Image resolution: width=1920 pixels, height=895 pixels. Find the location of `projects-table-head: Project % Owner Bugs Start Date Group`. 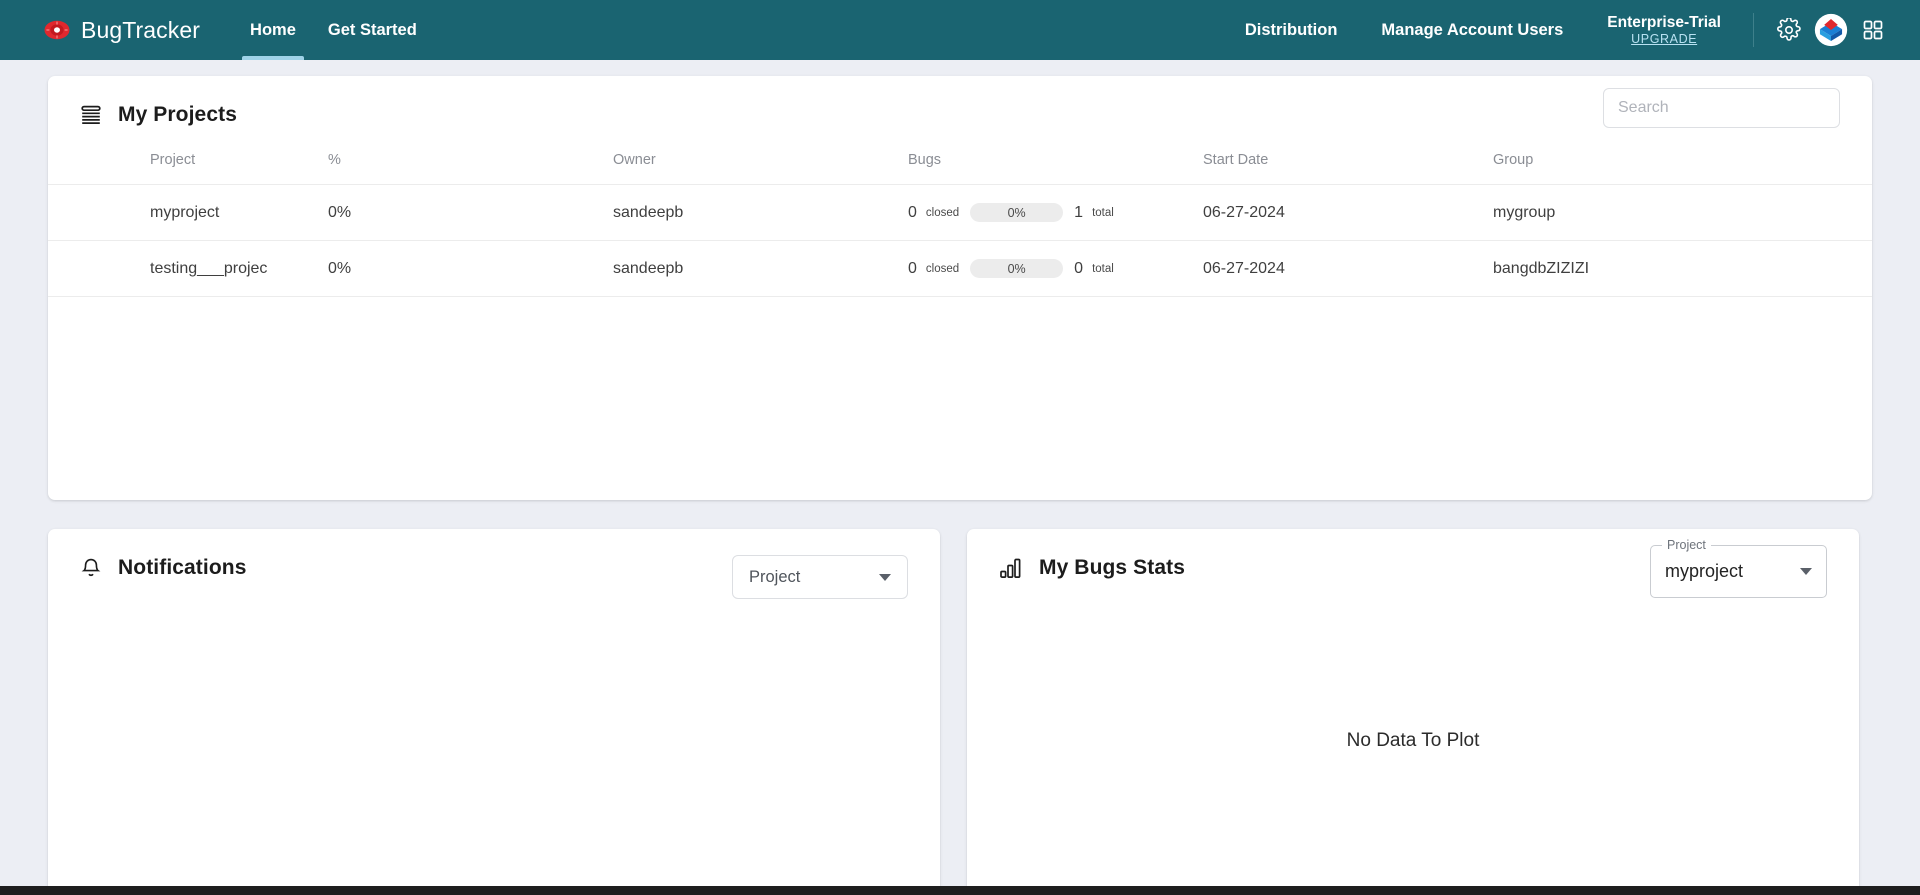

projects-table-head: Project % Owner Bugs Start Date Group is located at coordinates (960, 168).